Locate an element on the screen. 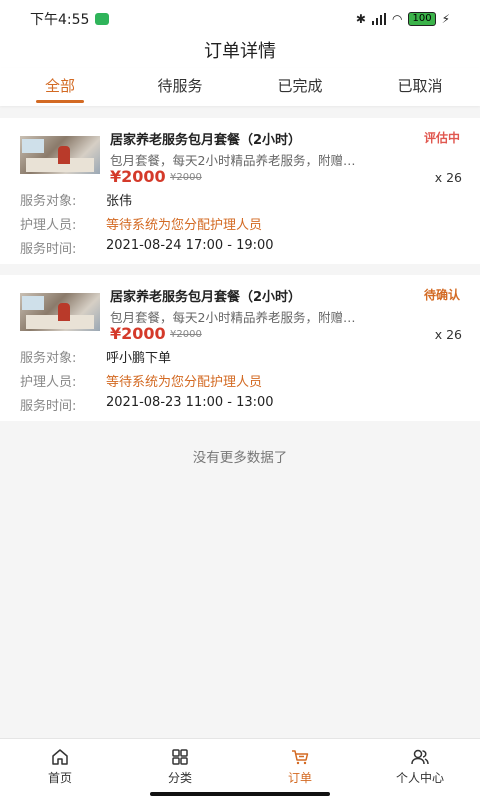 The height and width of the screenshot is (801, 480). tab-completed: 已完成 is located at coordinates (300, 87).